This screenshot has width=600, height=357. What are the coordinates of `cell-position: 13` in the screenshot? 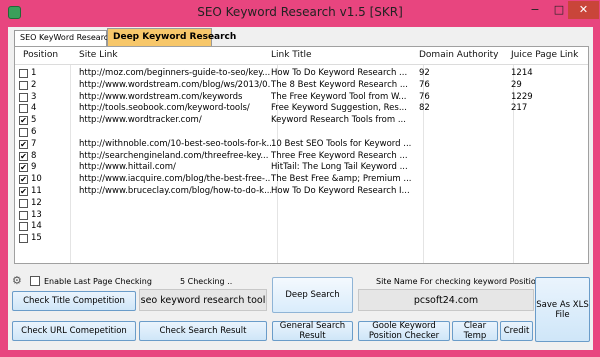 It's located at (36, 214).